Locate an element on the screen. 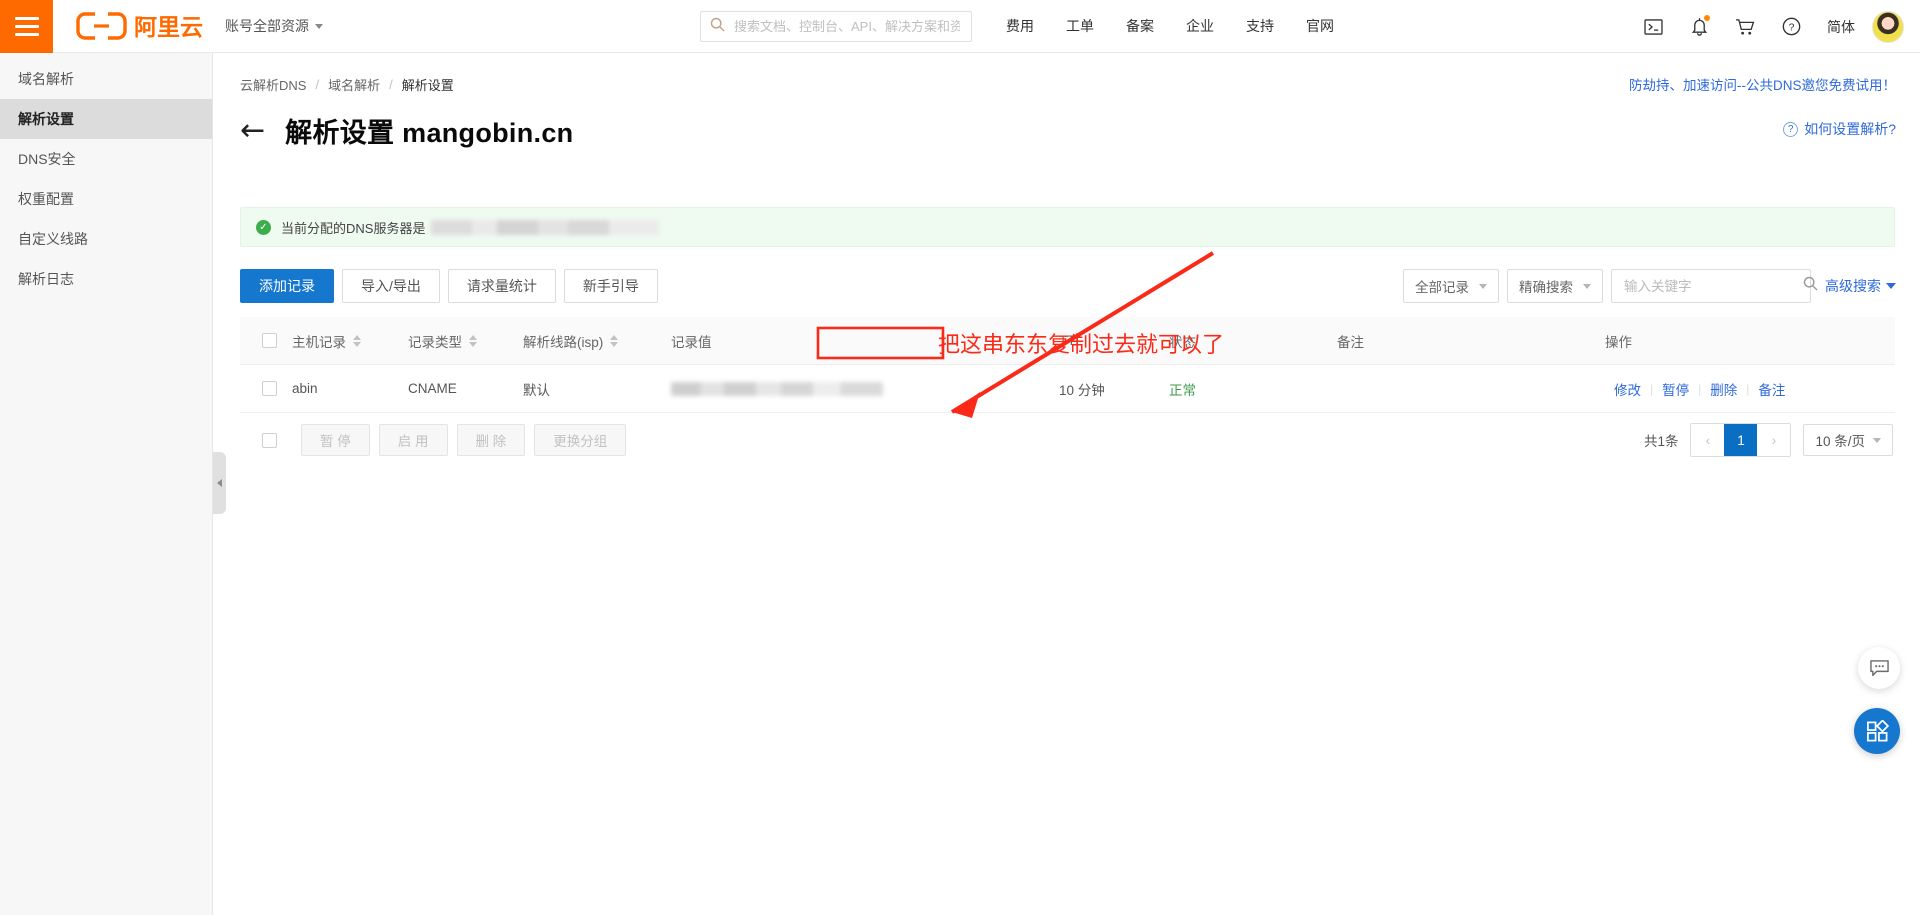 The image size is (1920, 915). keyword-search is located at coordinates (1714, 286).